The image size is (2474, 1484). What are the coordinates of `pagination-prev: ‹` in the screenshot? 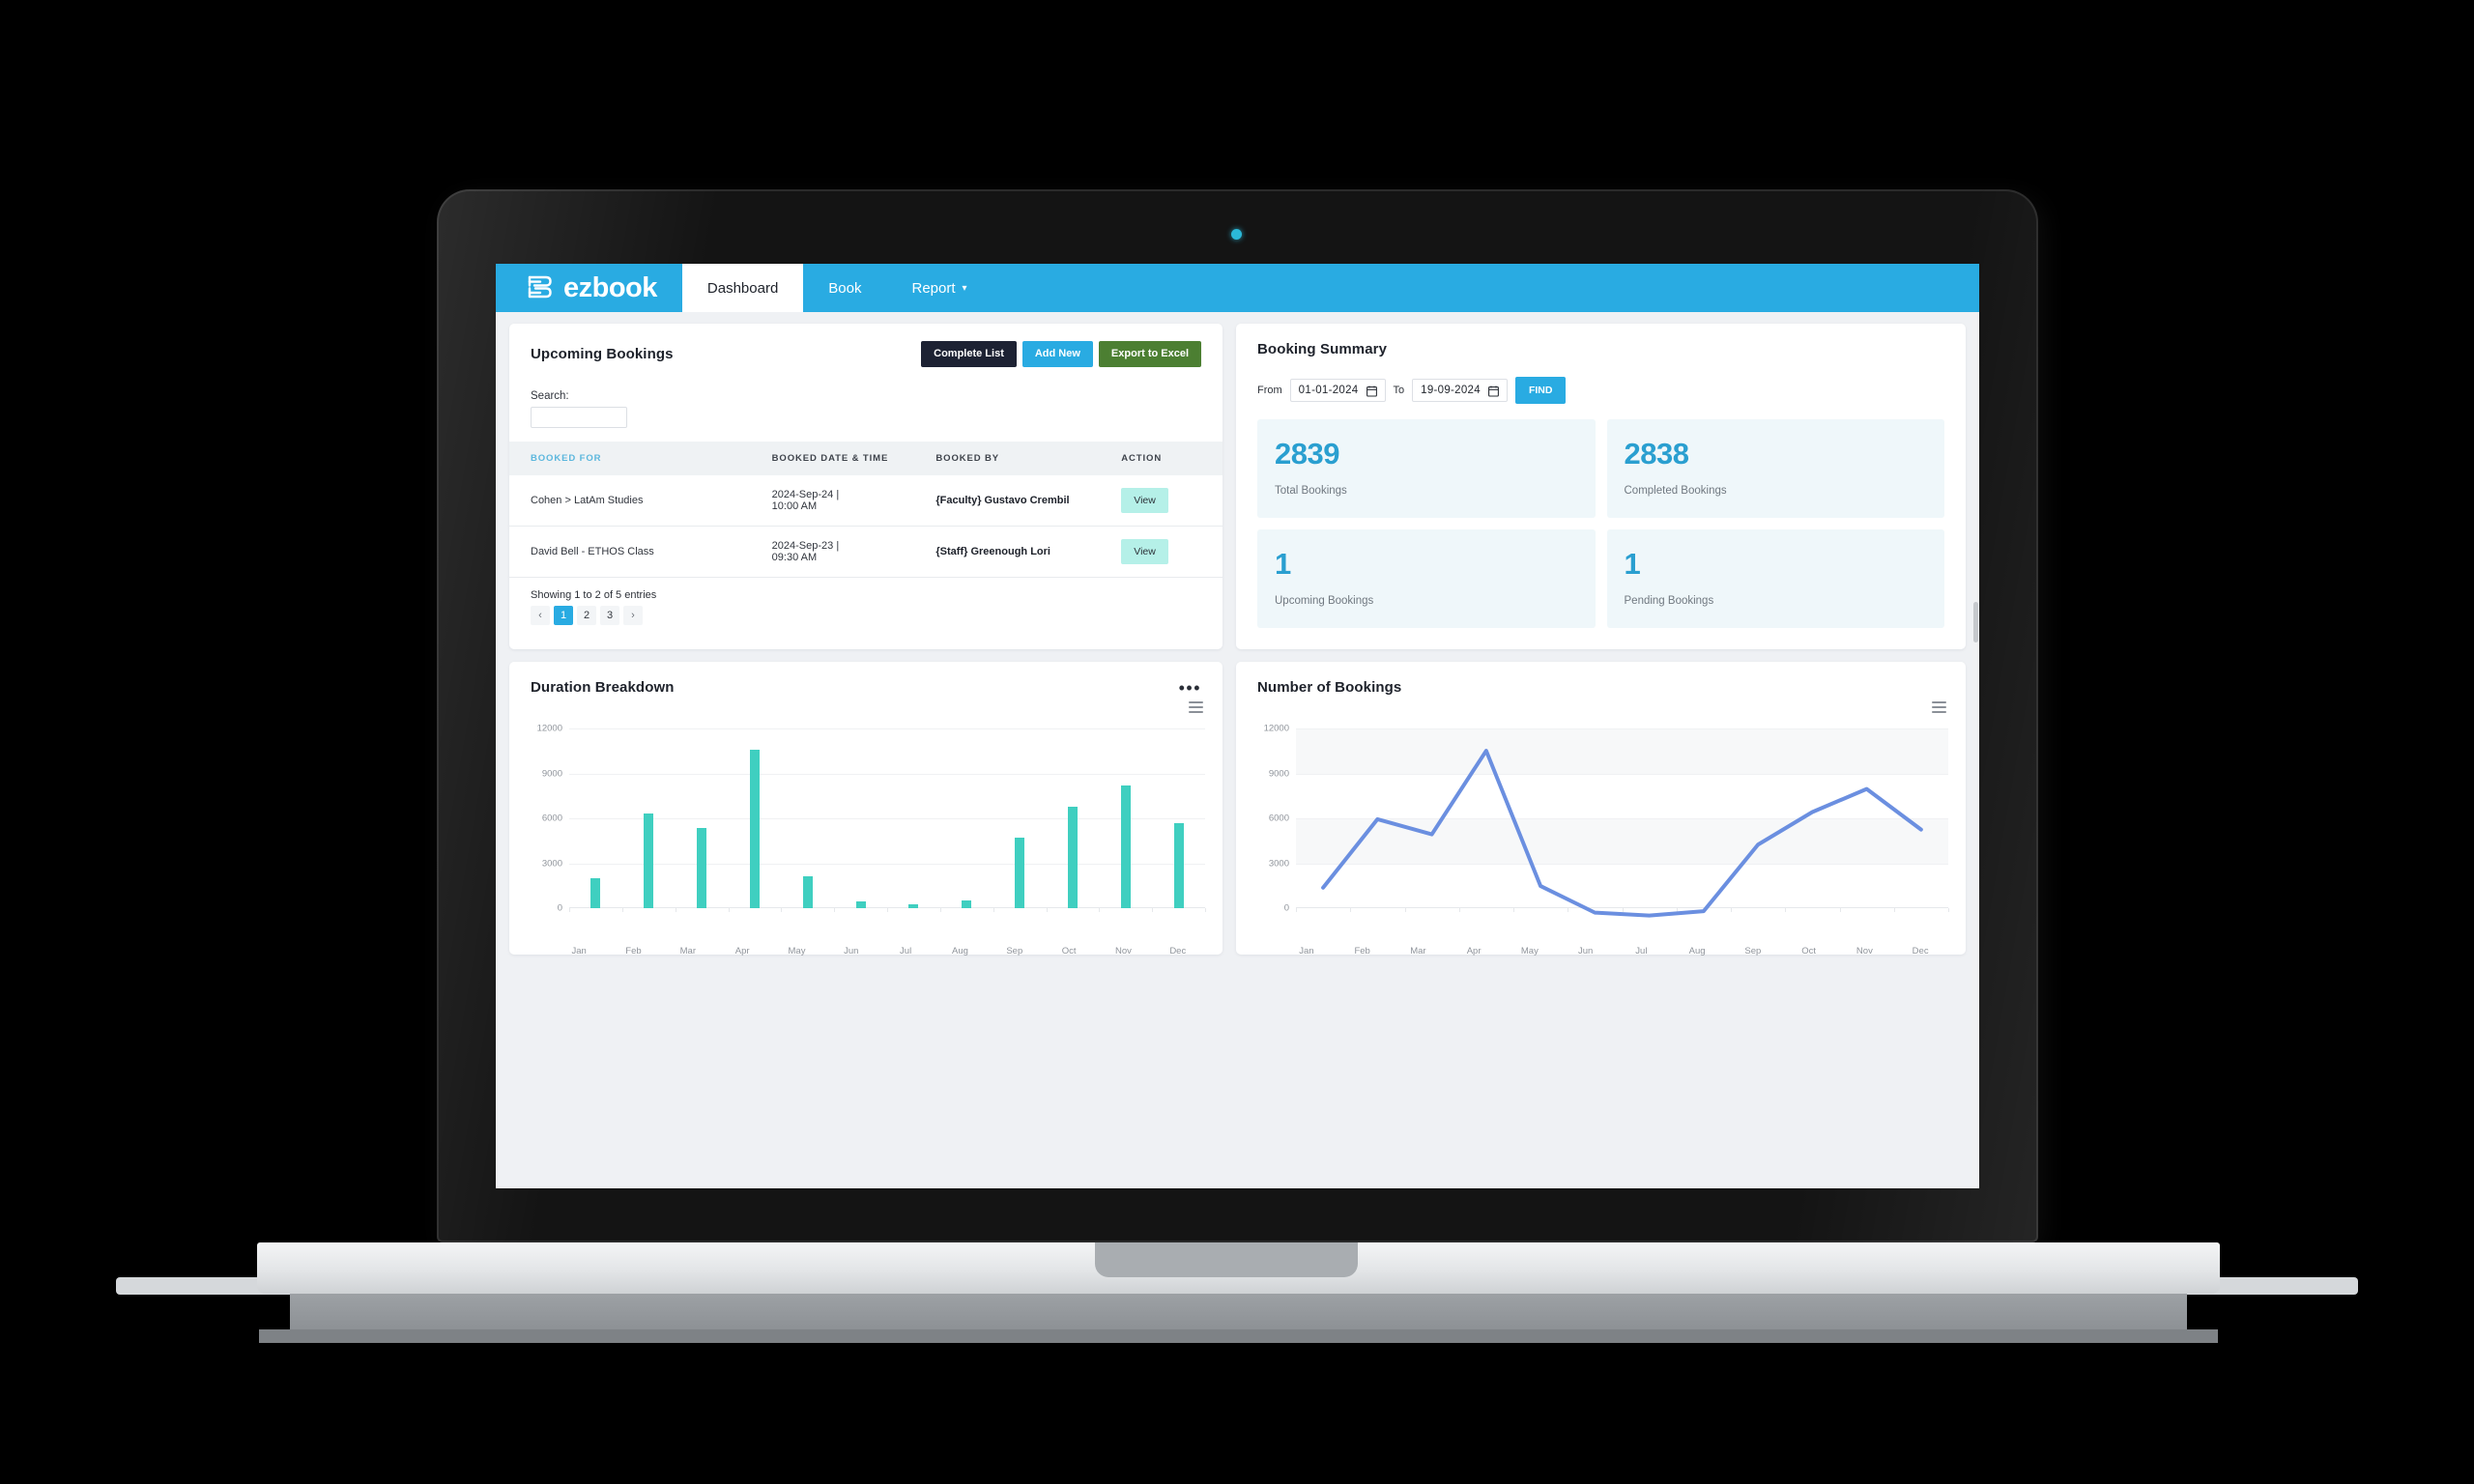 It's located at (540, 616).